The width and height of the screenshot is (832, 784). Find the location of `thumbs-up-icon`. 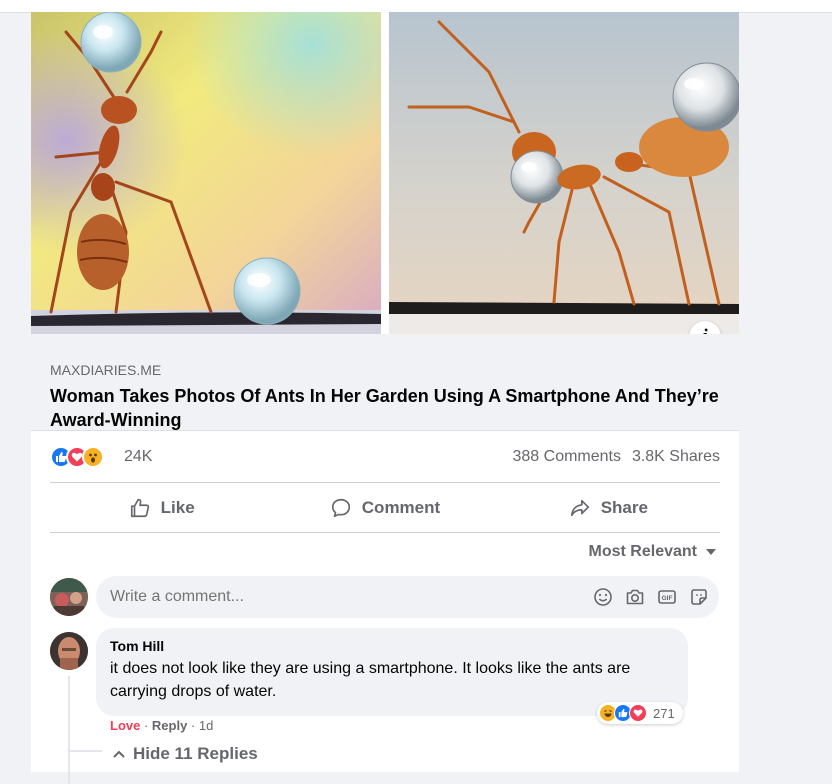

thumbs-up-icon is located at coordinates (139, 508).